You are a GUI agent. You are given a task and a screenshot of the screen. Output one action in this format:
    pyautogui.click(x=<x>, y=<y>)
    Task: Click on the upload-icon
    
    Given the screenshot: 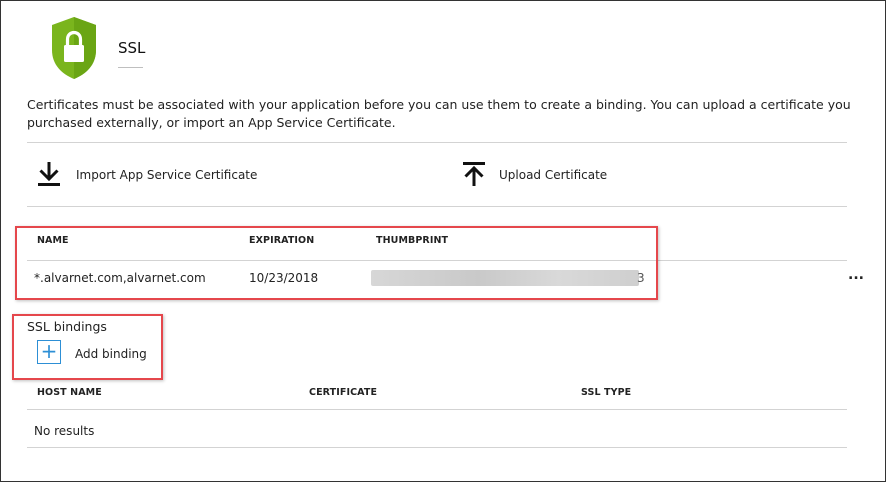 What is the action you would take?
    pyautogui.click(x=474, y=174)
    